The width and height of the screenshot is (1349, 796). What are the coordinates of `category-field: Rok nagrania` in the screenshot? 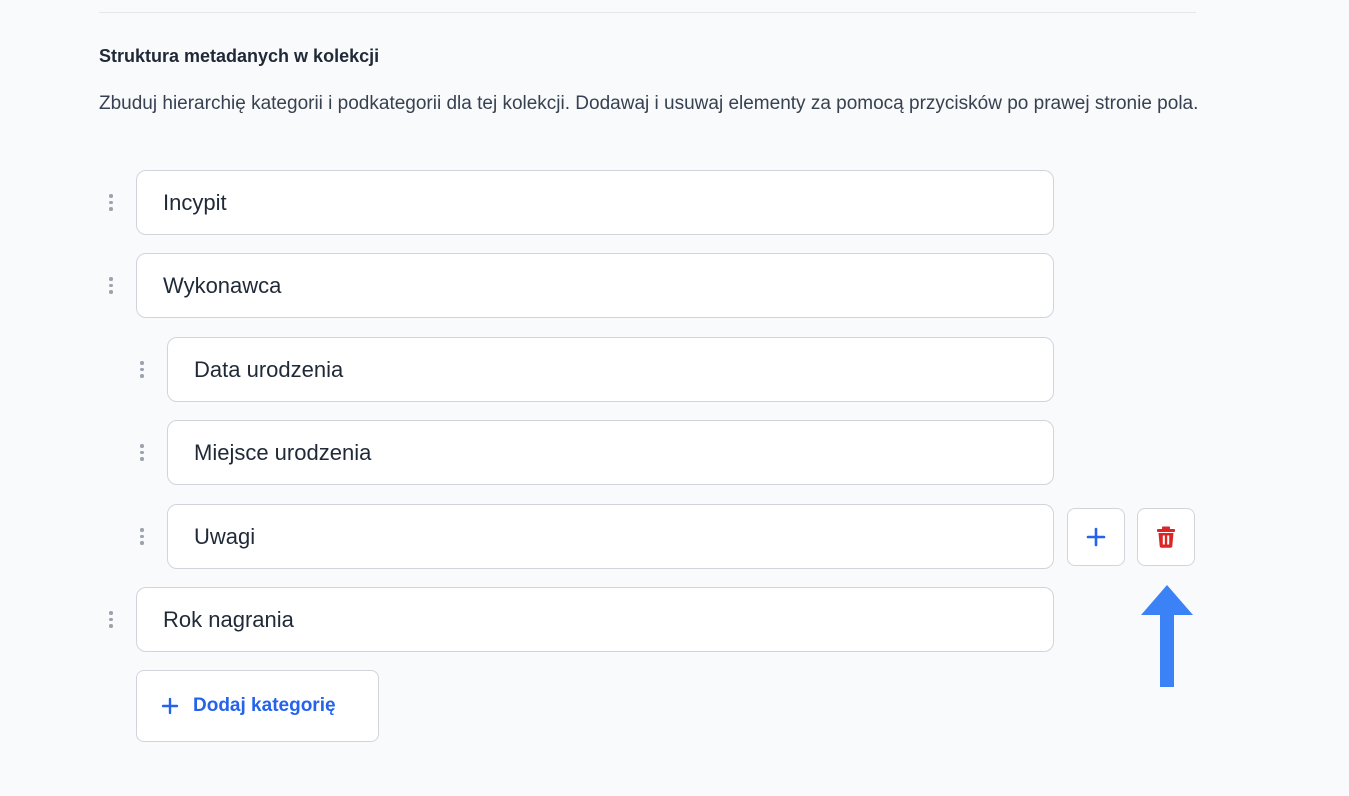 It's located at (595, 619).